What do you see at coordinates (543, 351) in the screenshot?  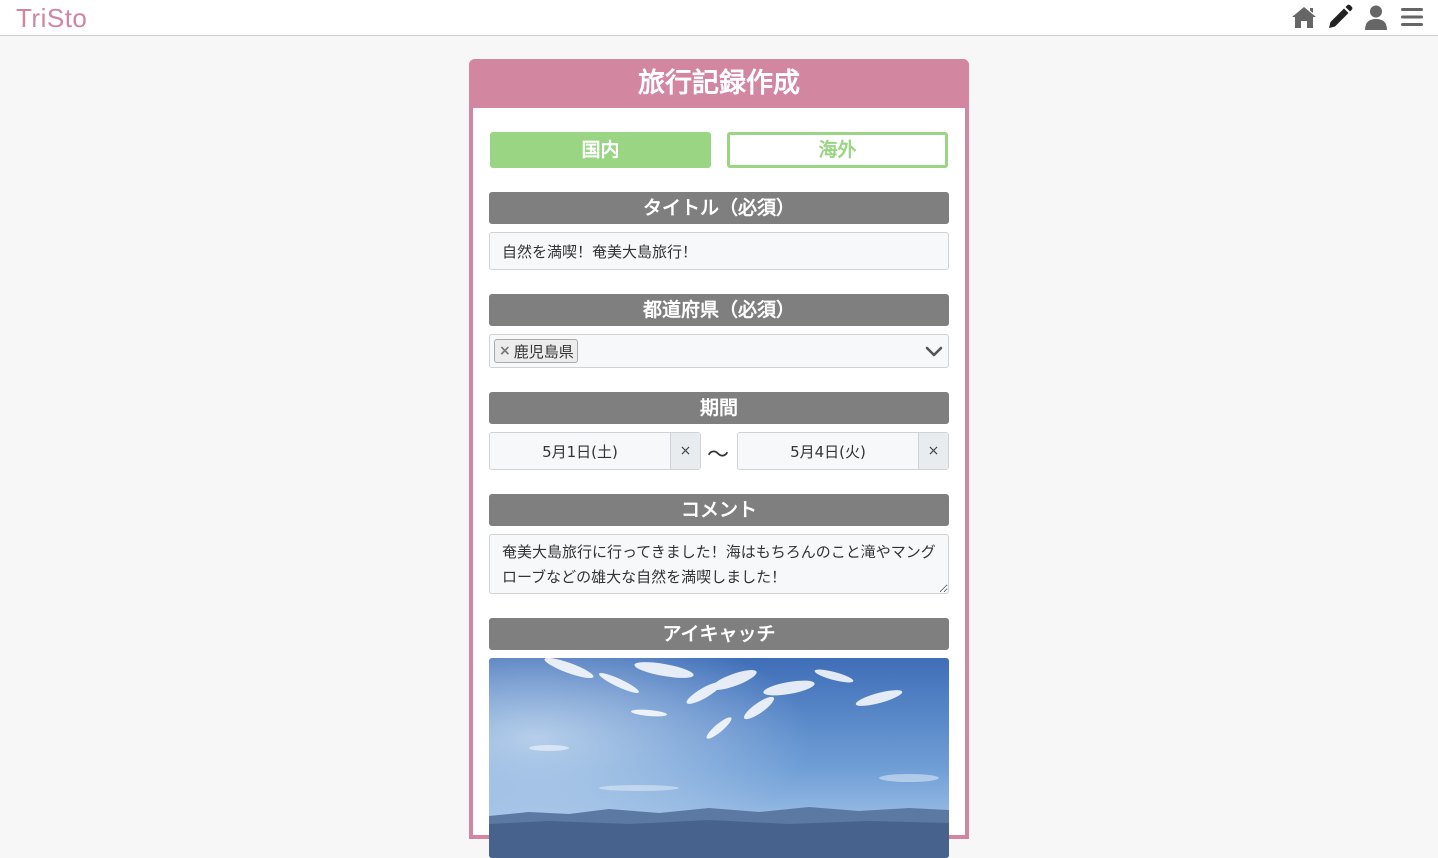 I see `prefecture-tag-label: 鹿児島県` at bounding box center [543, 351].